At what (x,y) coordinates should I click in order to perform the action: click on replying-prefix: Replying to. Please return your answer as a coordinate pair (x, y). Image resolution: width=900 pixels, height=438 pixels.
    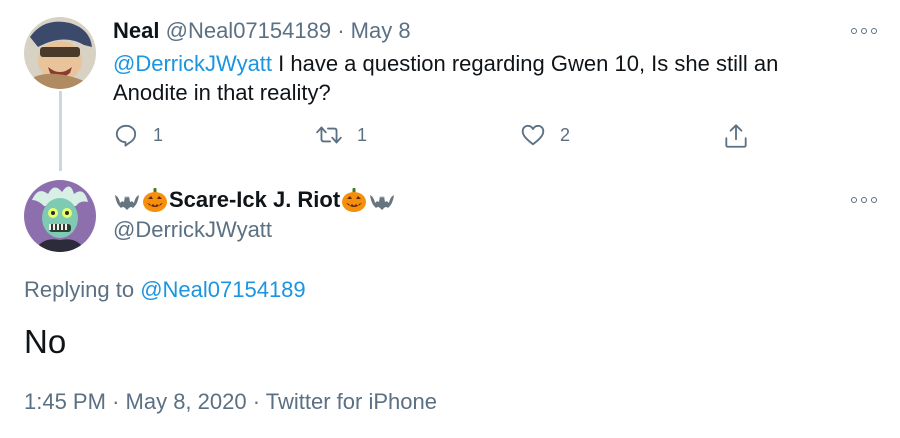
    Looking at the image, I should click on (82, 289).